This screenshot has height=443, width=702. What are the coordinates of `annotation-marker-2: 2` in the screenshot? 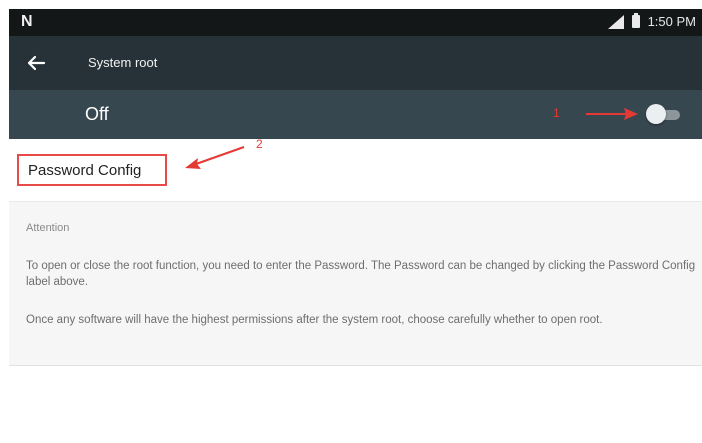 It's located at (259, 144).